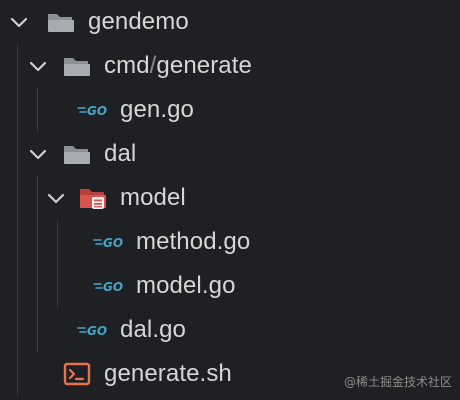  Describe the element at coordinates (230, 22) in the screenshot. I see `tree-row-gendemo: gendemo` at that location.